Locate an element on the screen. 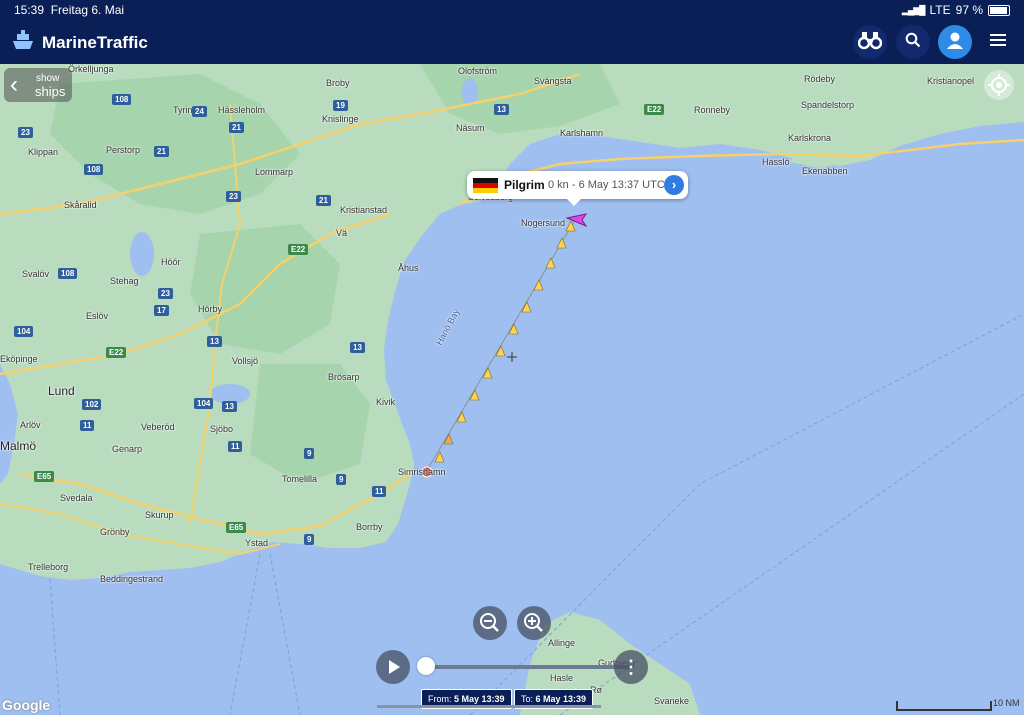  vessel-popup: Pilgrim 0 kn - 6 May 13:37 UTC › is located at coordinates (577, 188).